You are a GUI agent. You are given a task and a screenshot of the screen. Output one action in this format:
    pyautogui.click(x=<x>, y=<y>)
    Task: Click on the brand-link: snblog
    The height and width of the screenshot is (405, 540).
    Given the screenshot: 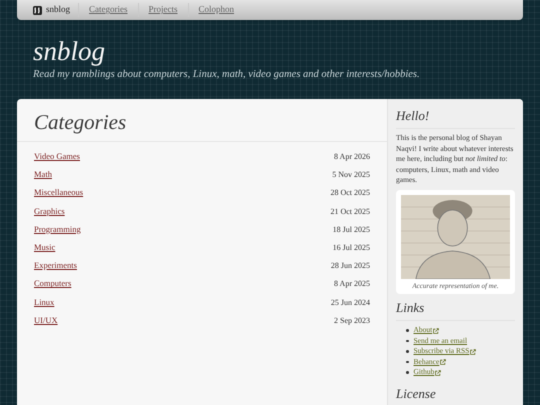 What is the action you would take?
    pyautogui.click(x=56, y=10)
    